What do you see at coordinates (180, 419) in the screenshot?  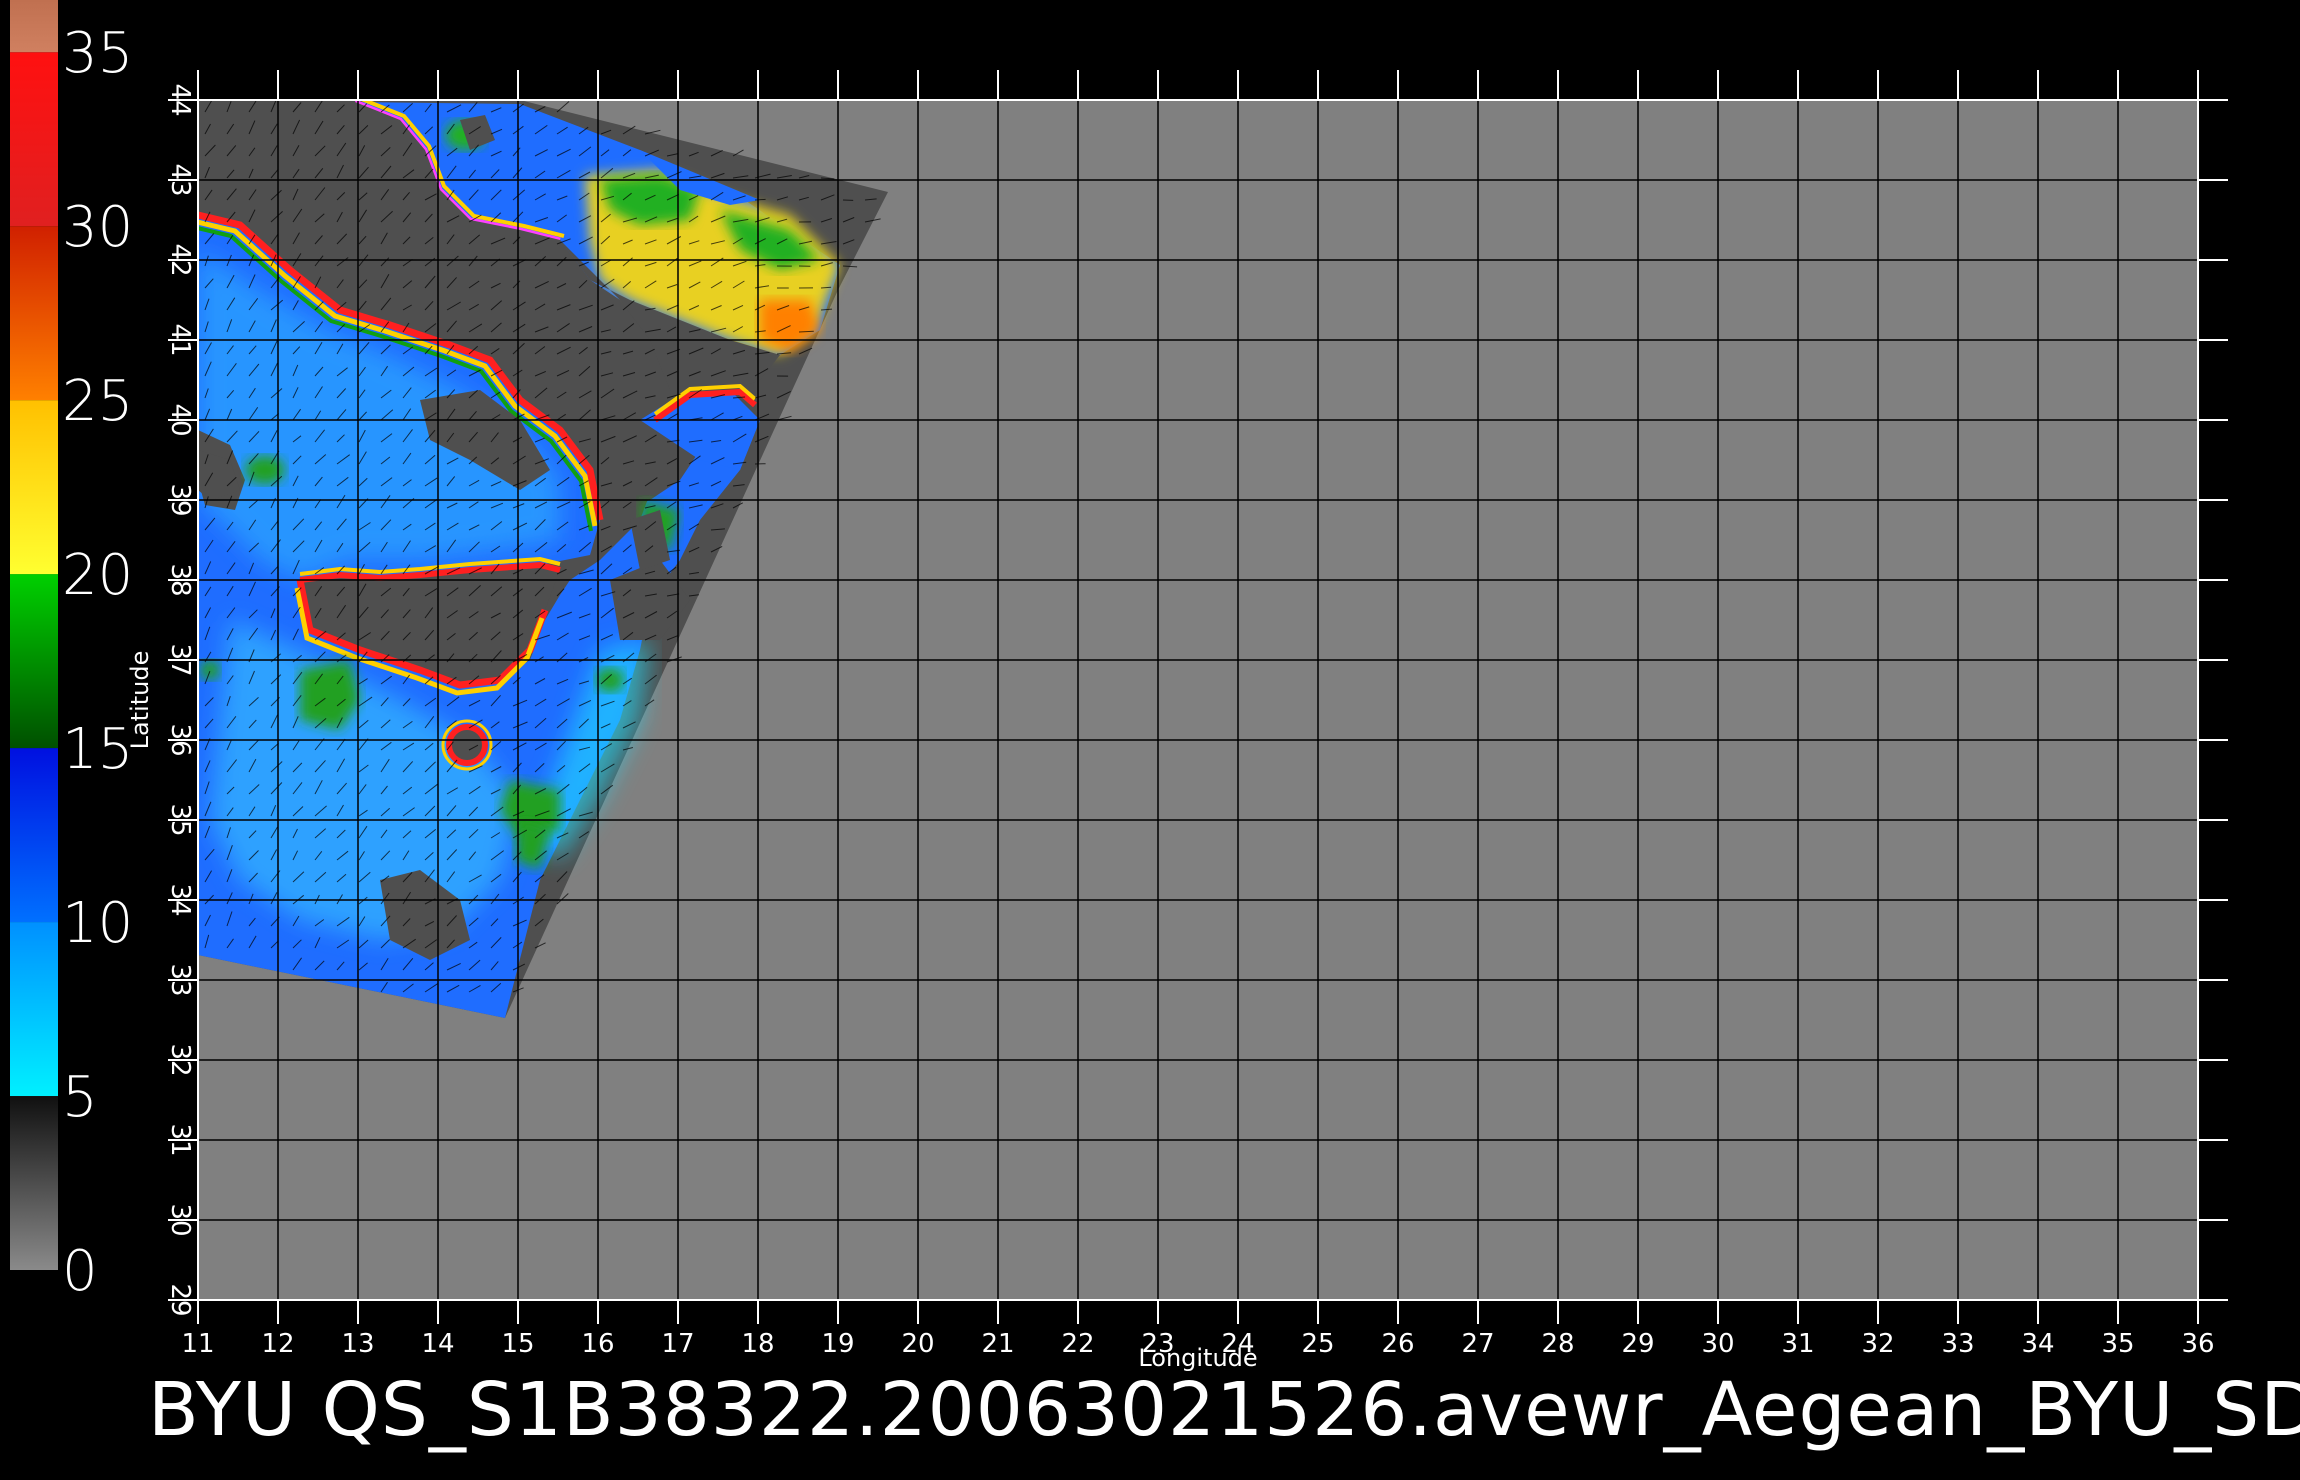 I see `y-tick-label: 40` at bounding box center [180, 419].